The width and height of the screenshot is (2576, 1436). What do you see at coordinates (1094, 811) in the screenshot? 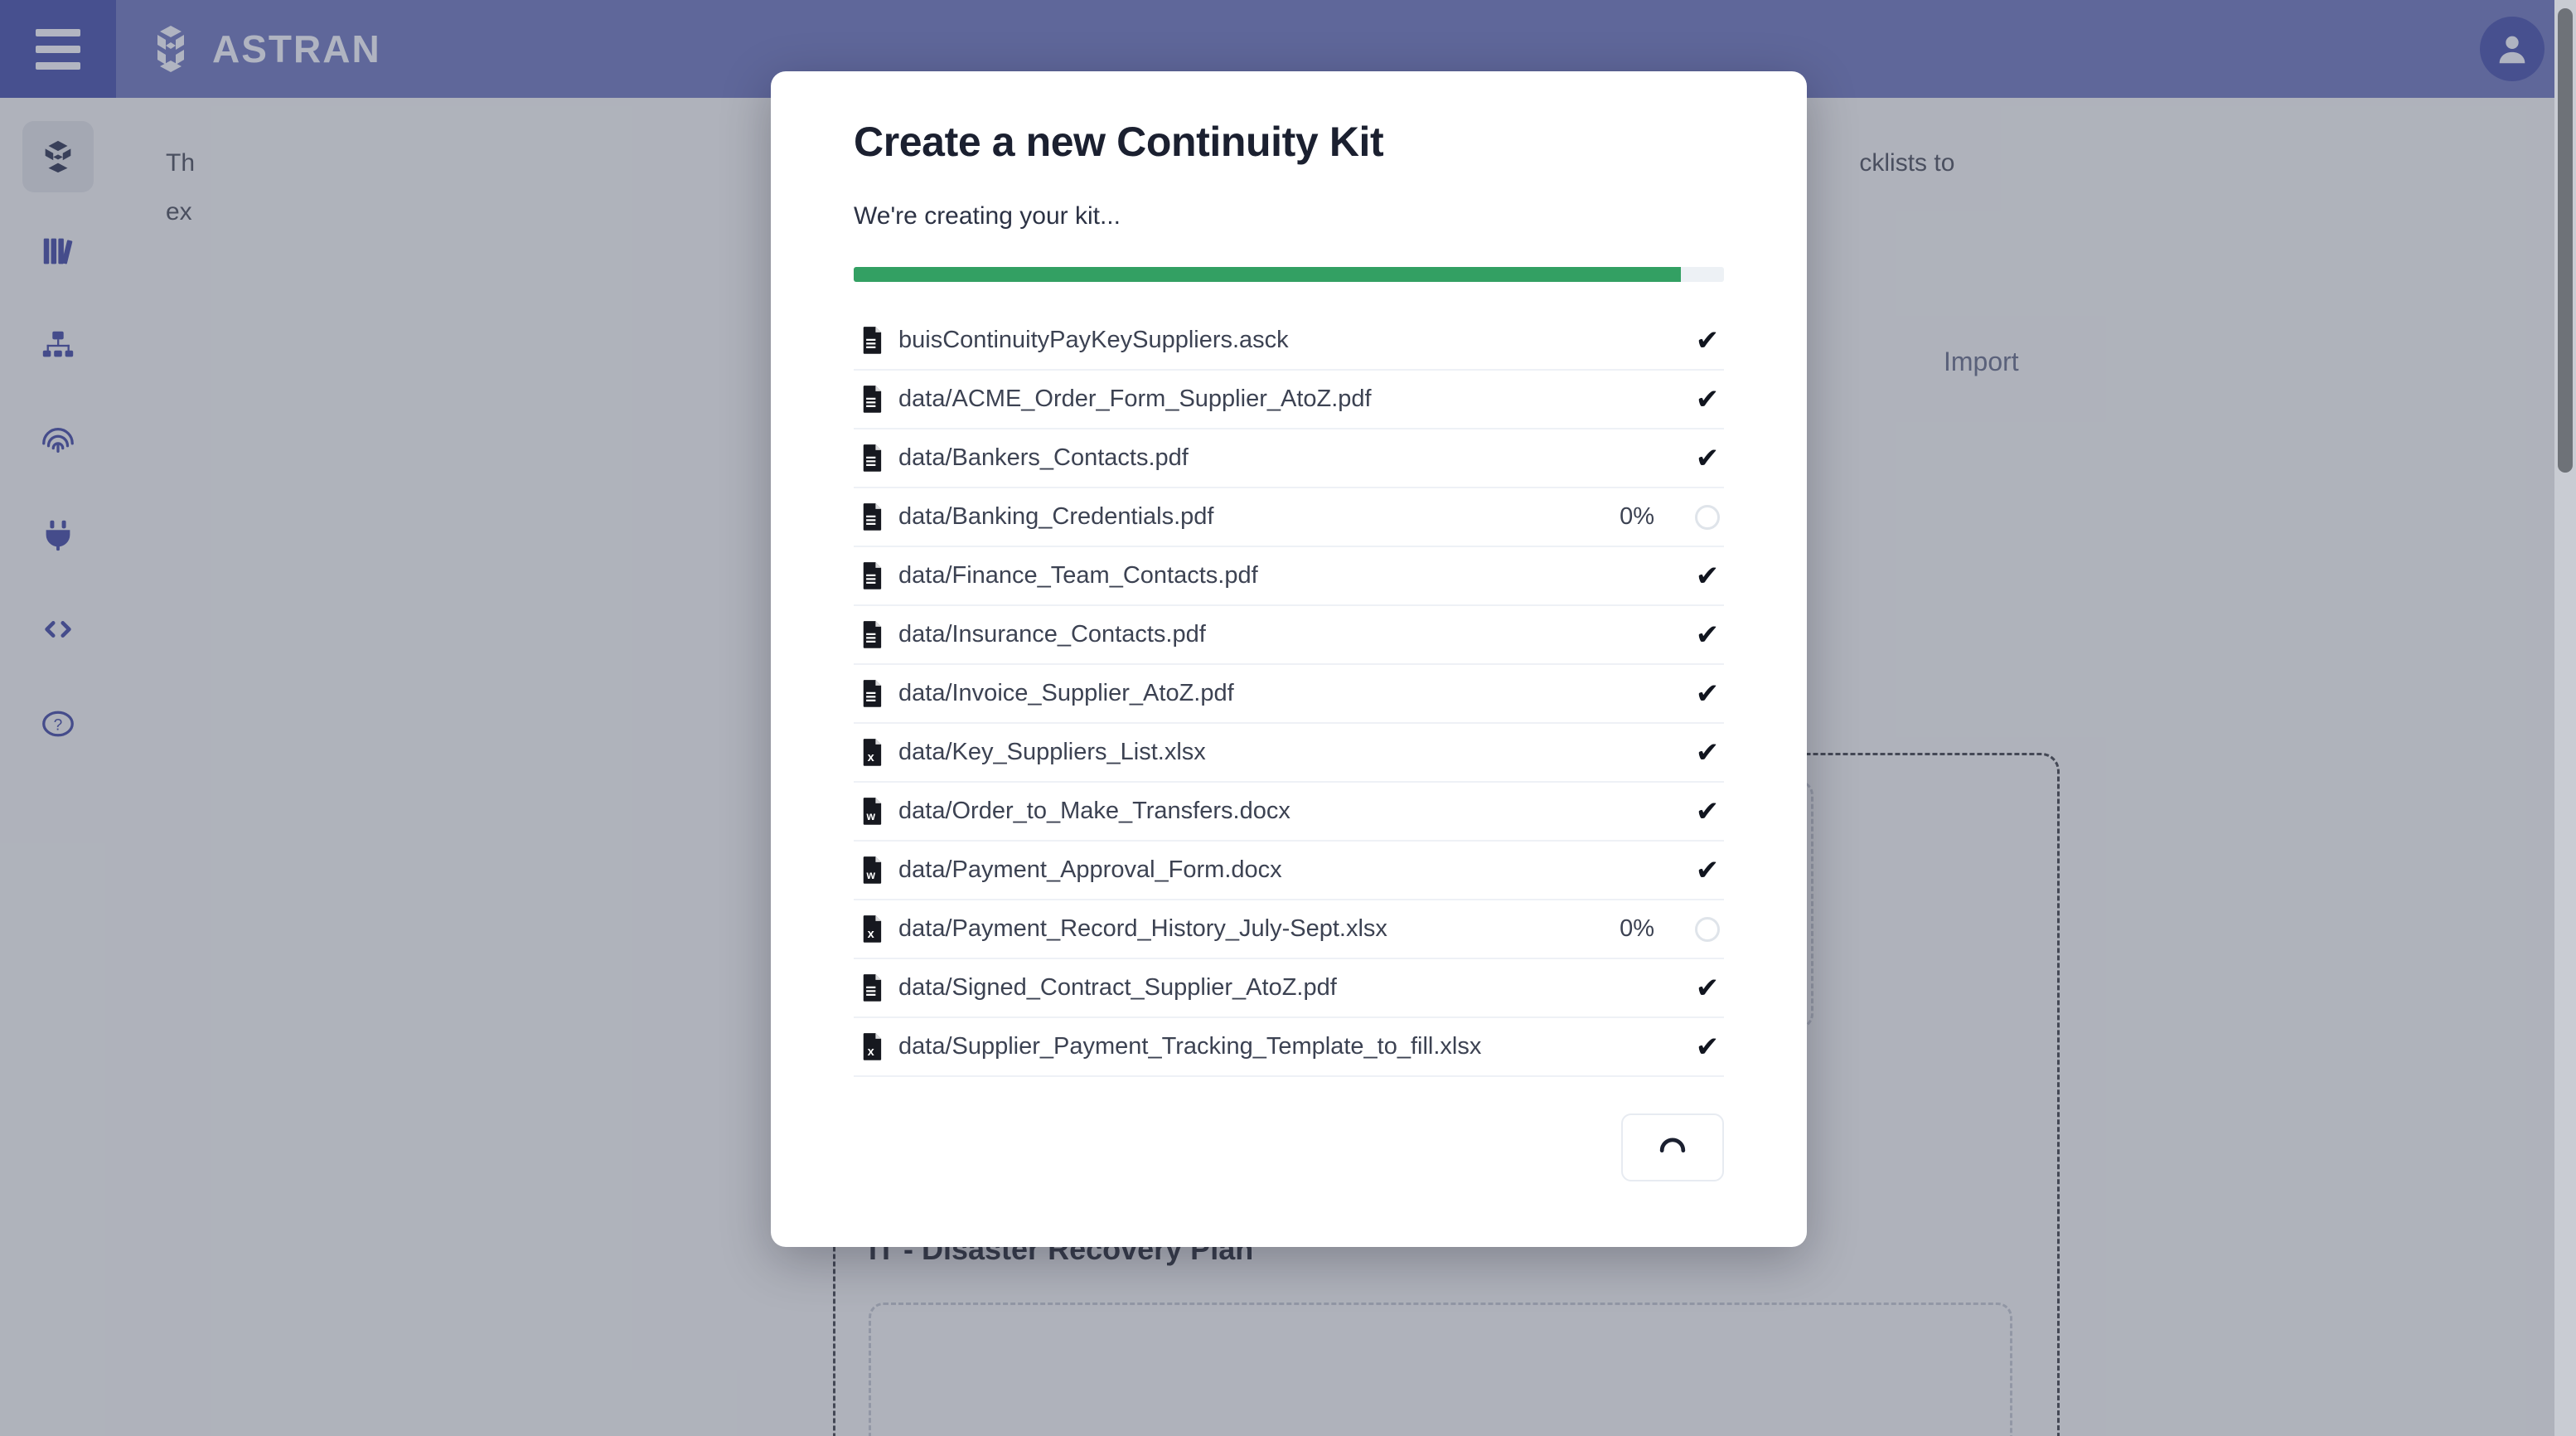
I see `file-name-label: data/Order_to_Make_Transfers.docx` at bounding box center [1094, 811].